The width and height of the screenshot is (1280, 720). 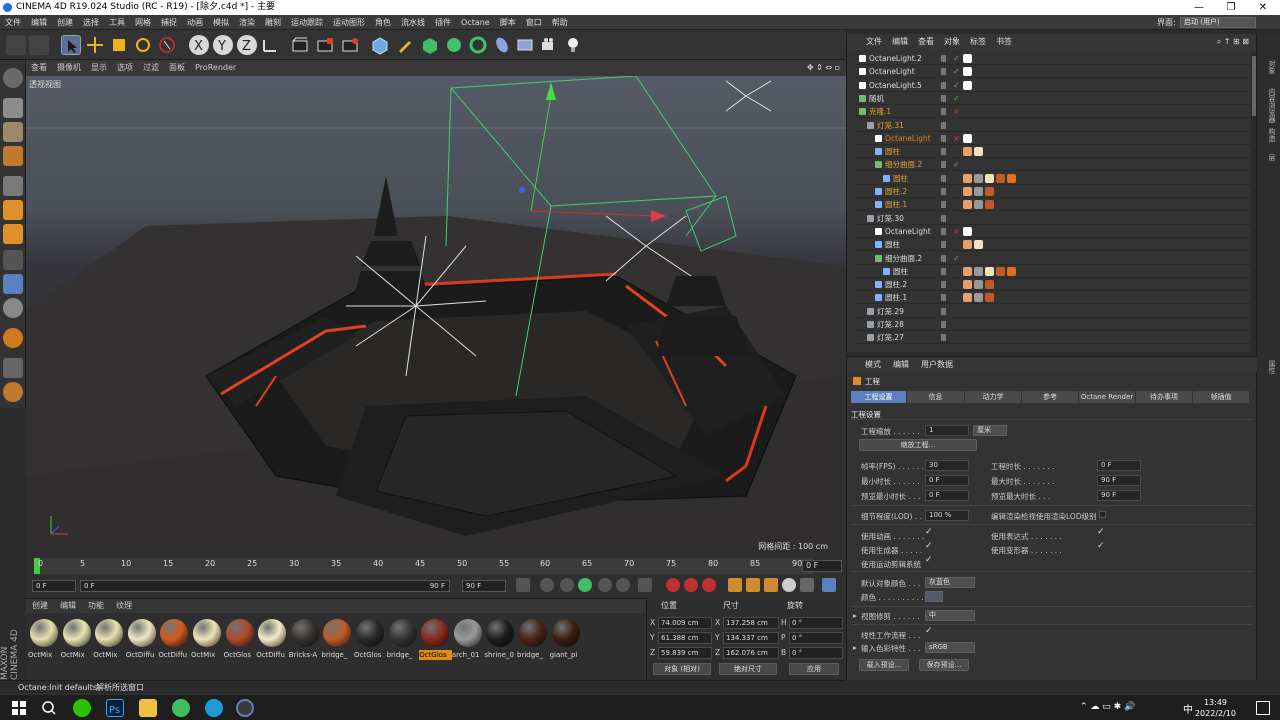 I want to click on windows-start-icon, so click(x=19, y=708).